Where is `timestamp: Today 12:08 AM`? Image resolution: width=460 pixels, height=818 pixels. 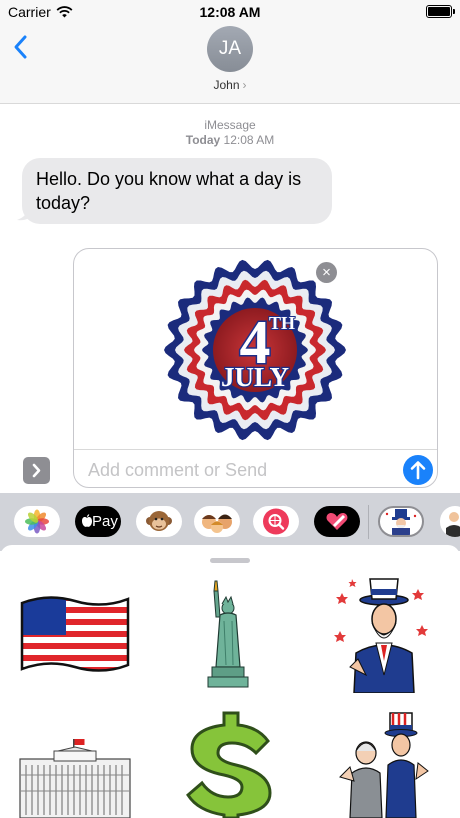 timestamp: Today 12:08 AM is located at coordinates (230, 140).